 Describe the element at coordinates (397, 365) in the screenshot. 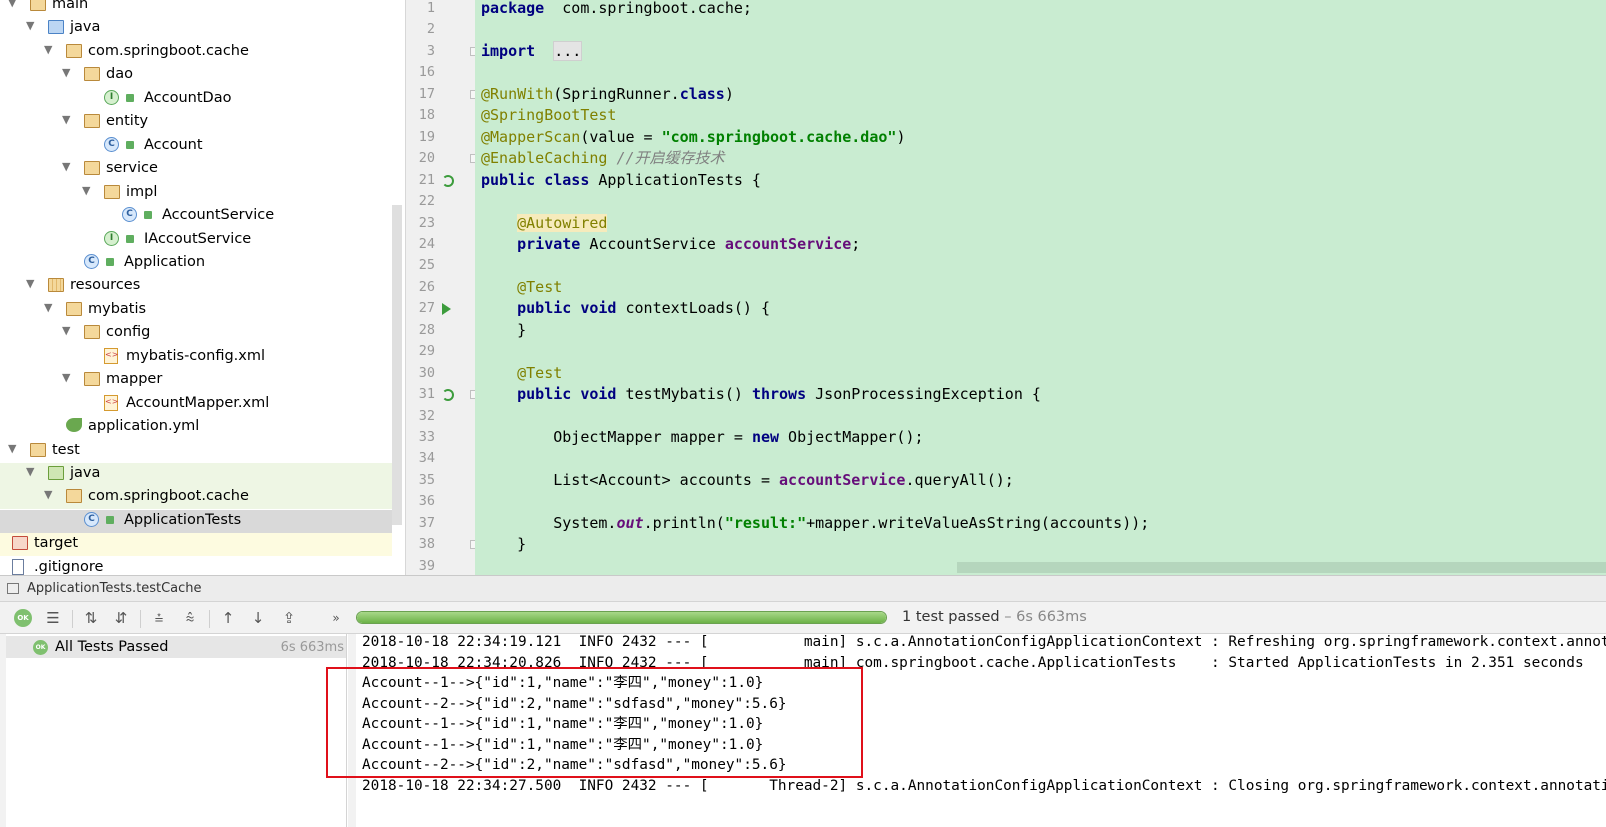

I see `project-tree-scrollbar` at that location.